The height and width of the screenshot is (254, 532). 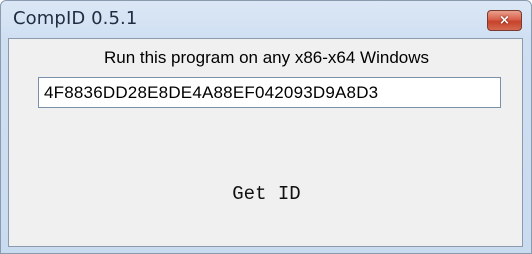 What do you see at coordinates (269, 92) in the screenshot?
I see `computer-id-field` at bounding box center [269, 92].